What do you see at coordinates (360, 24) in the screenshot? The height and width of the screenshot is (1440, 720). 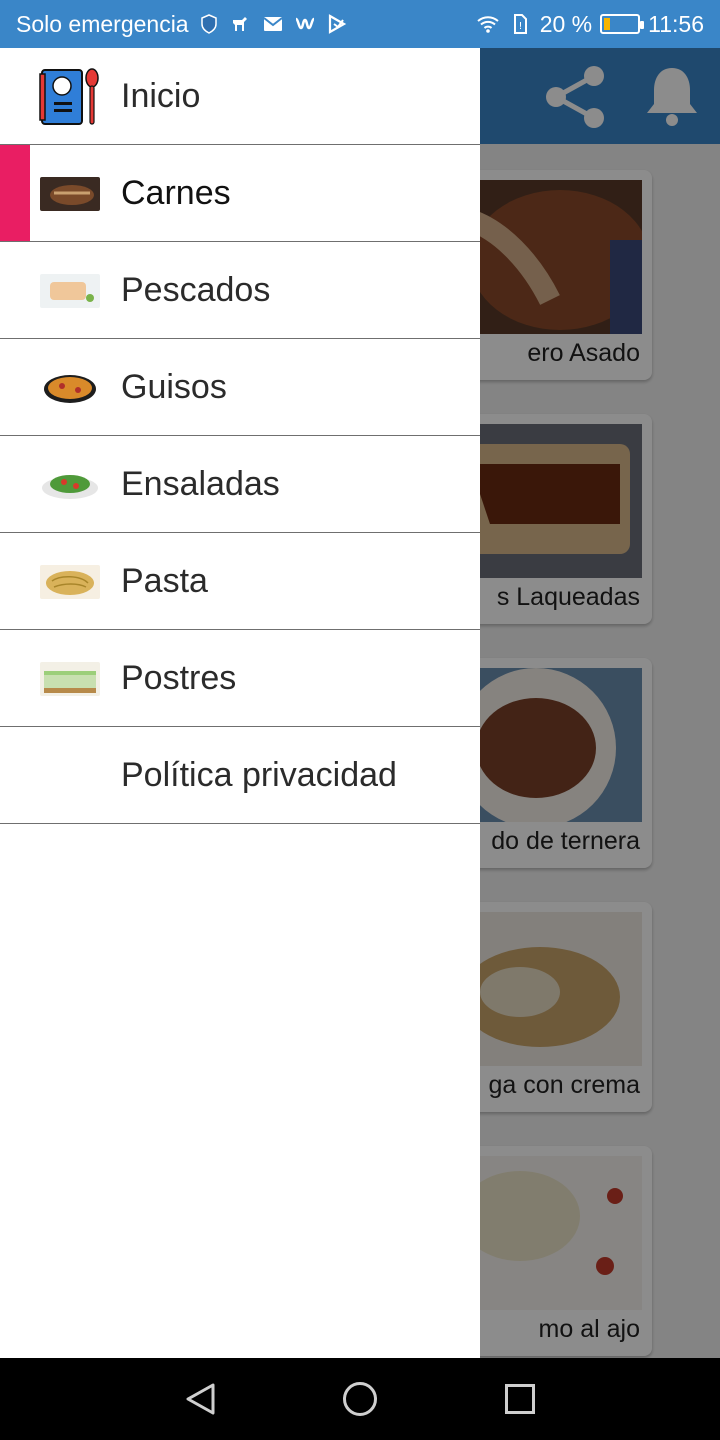 I see `status-bar: Solo emergencia ! 20 % 11:56` at bounding box center [360, 24].